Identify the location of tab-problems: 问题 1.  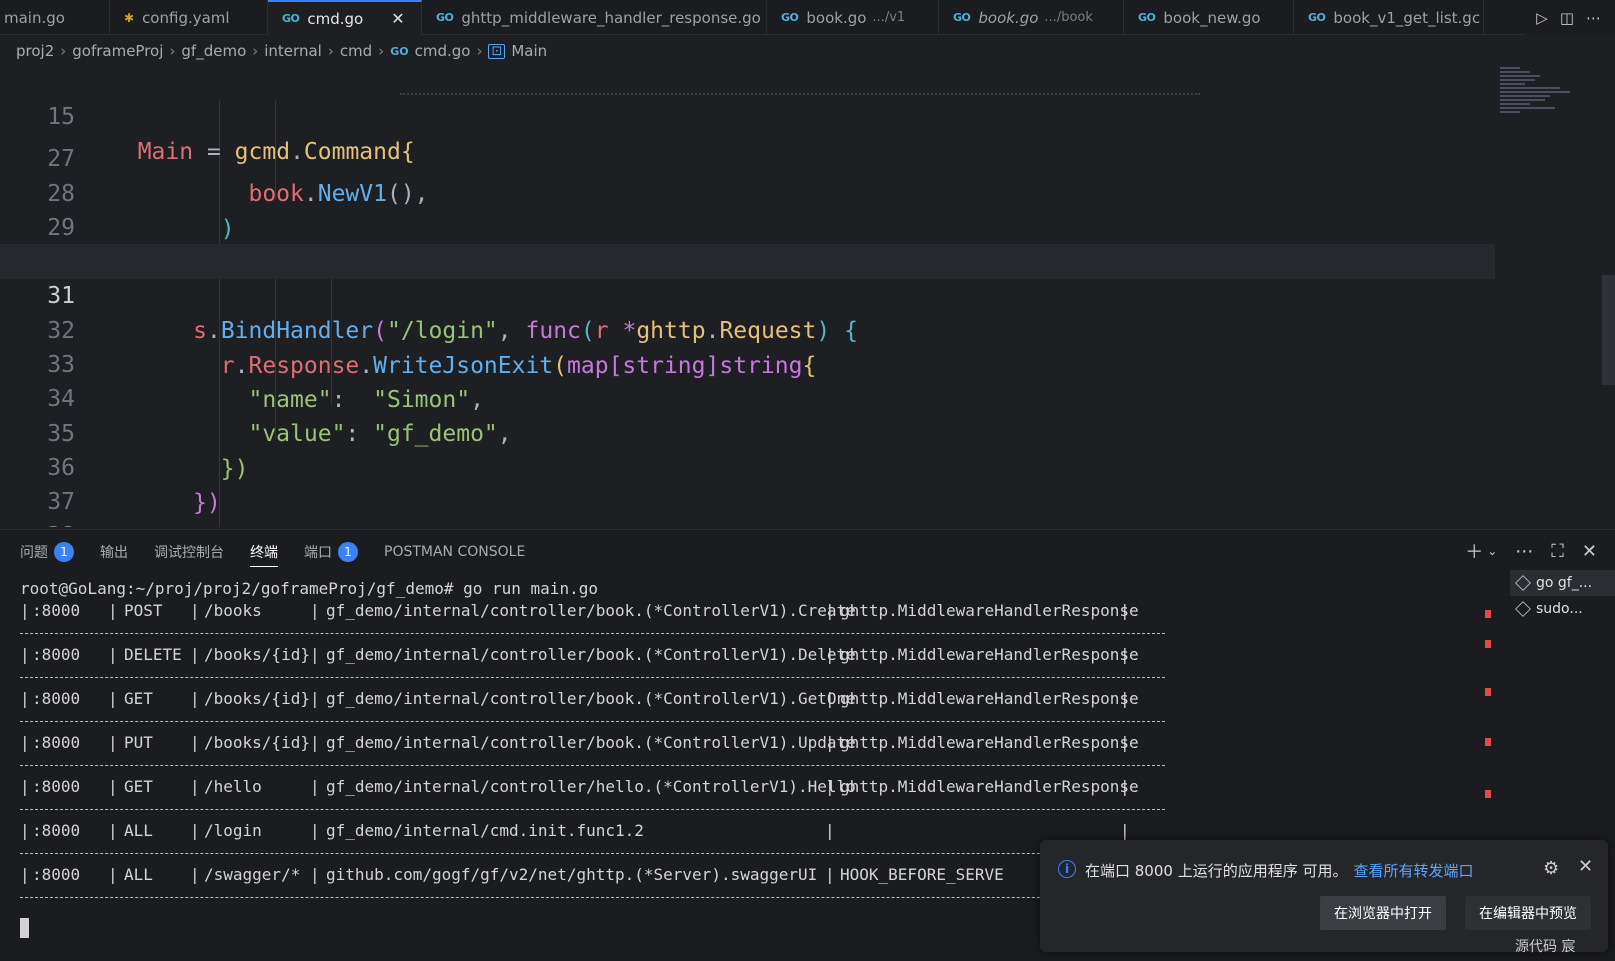
(47, 552).